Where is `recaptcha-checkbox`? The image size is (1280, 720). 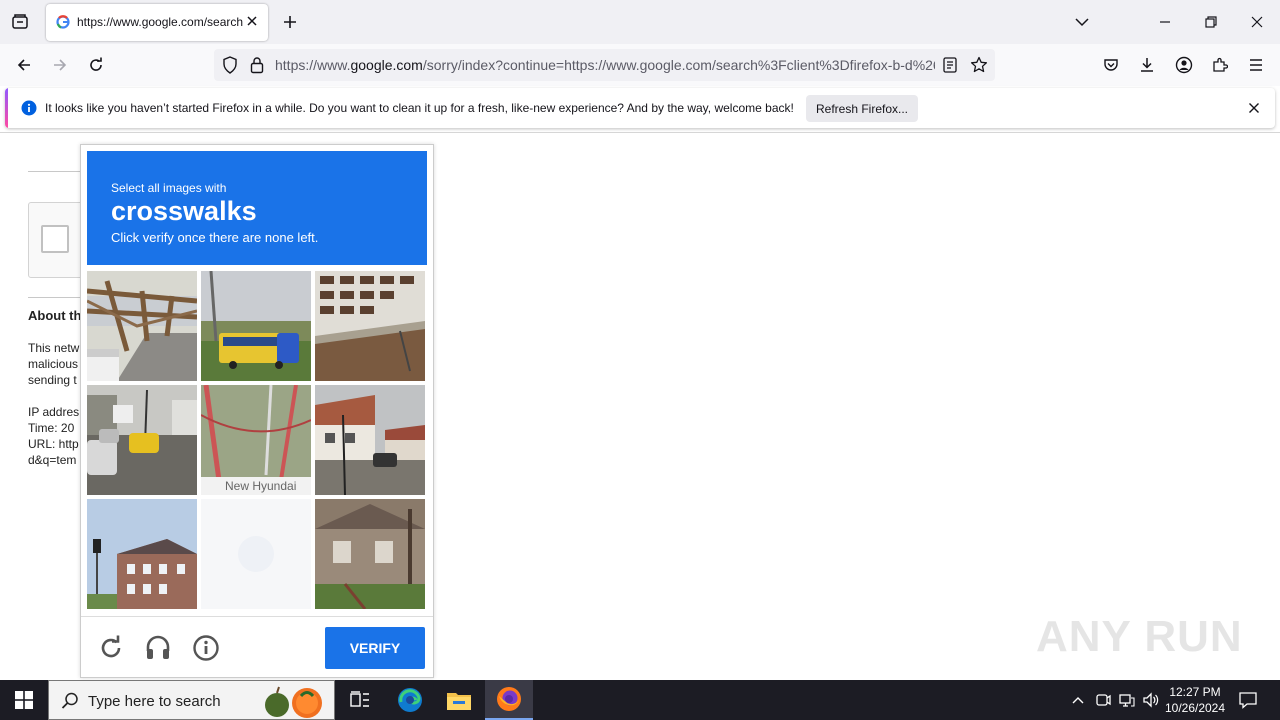
recaptcha-checkbox is located at coordinates (55, 239).